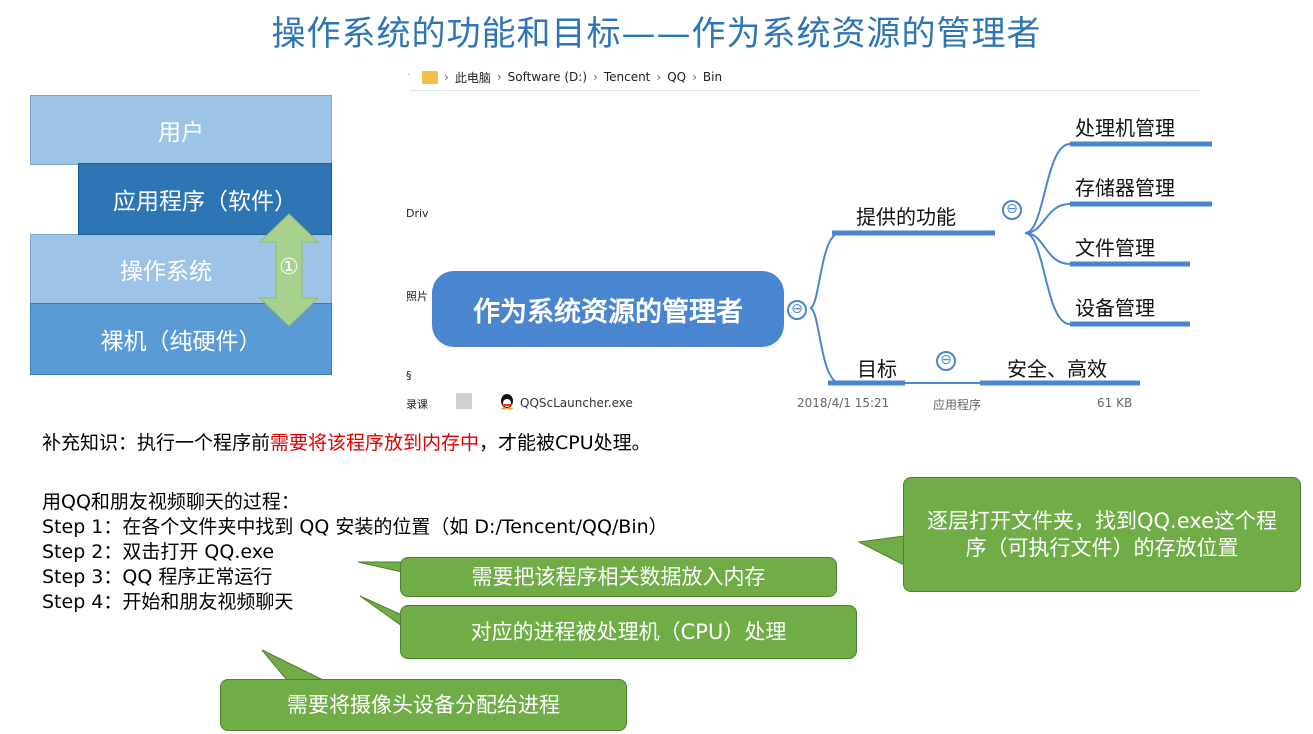 This screenshot has width=1313, height=734. I want to click on callout-cpu: 对应的进程被处理机（CPU）处理, so click(628, 632).